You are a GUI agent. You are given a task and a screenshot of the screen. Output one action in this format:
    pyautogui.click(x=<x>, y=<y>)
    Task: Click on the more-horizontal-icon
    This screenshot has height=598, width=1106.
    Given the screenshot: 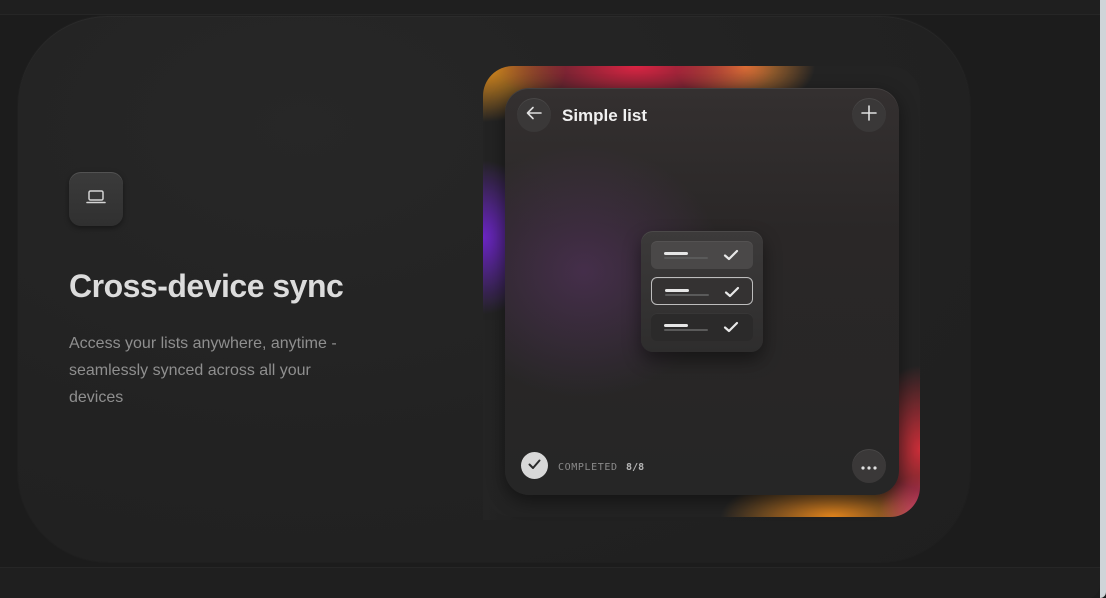 What is the action you would take?
    pyautogui.click(x=869, y=466)
    